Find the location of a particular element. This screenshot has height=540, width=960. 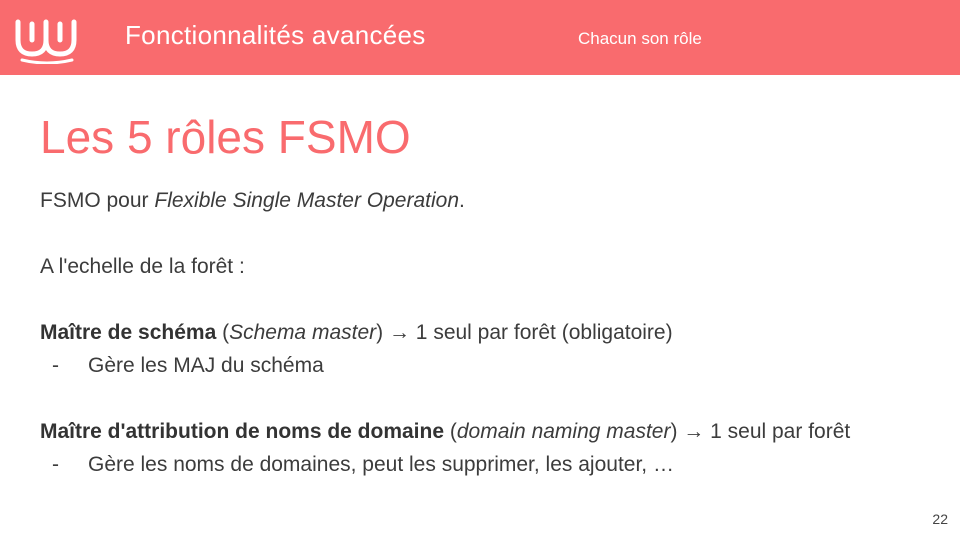

intro-prefix: FSMO pour is located at coordinates (97, 200).